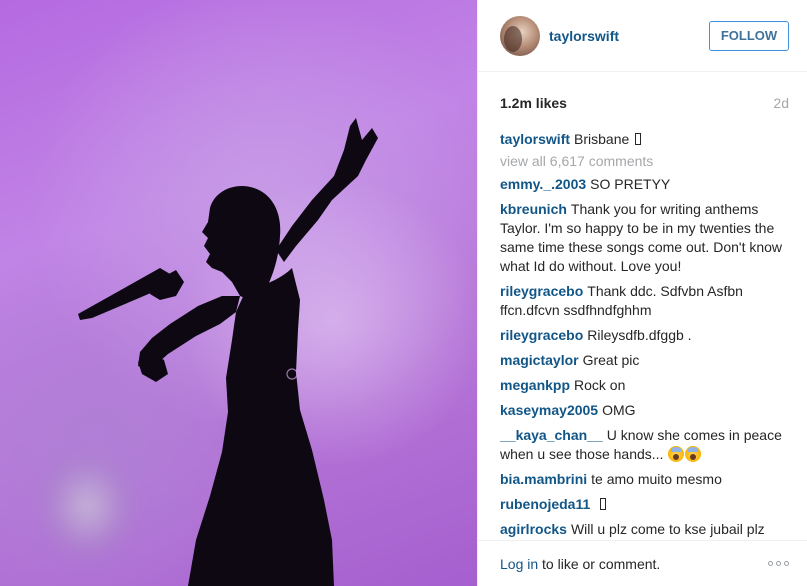 The image size is (807, 586). What do you see at coordinates (611, 360) in the screenshot?
I see `comment-text: Great pic` at bounding box center [611, 360].